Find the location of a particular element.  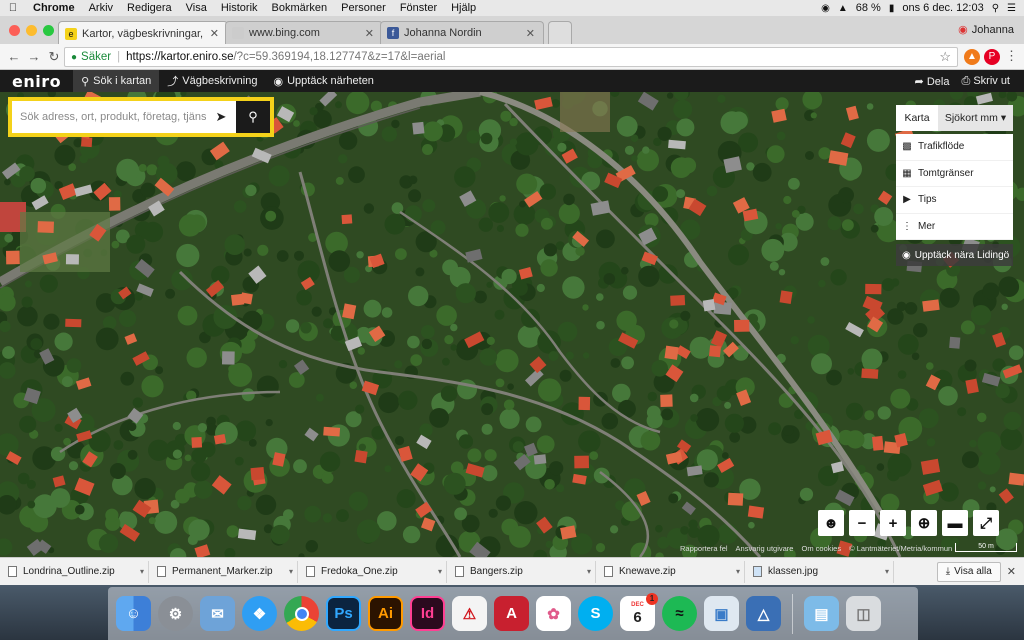

forward-icon: → is located at coordinates (34, 56).